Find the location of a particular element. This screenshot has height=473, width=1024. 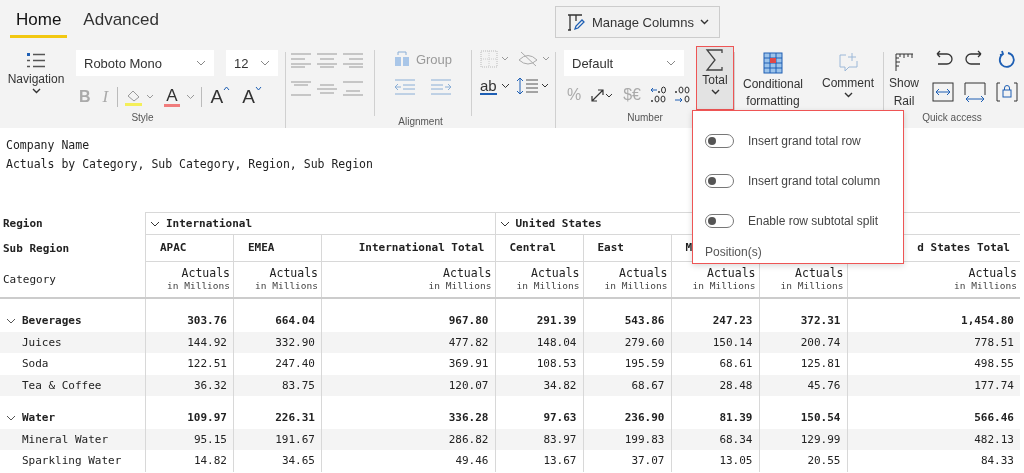

table-cell: 125.81 is located at coordinates (802, 364).